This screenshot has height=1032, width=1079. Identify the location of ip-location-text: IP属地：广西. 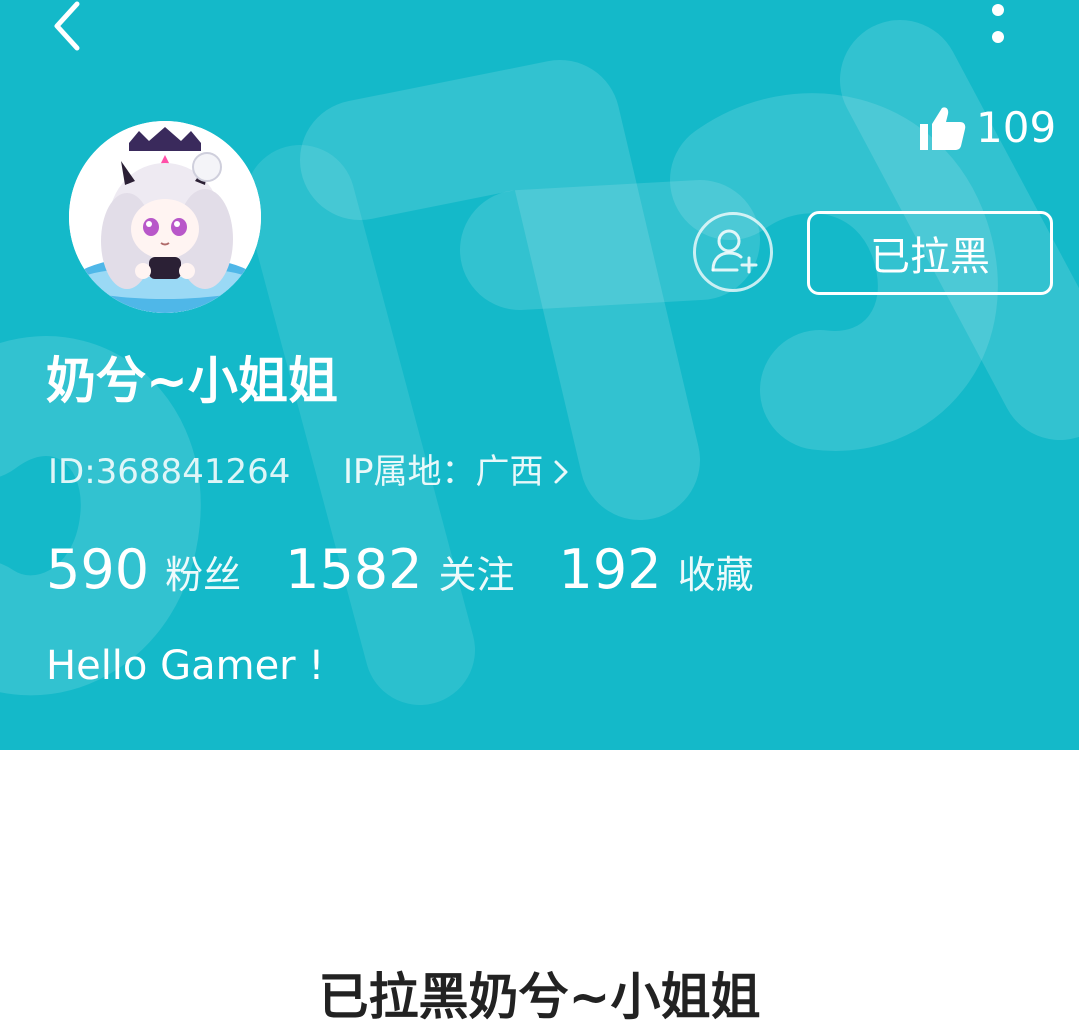
(443, 472).